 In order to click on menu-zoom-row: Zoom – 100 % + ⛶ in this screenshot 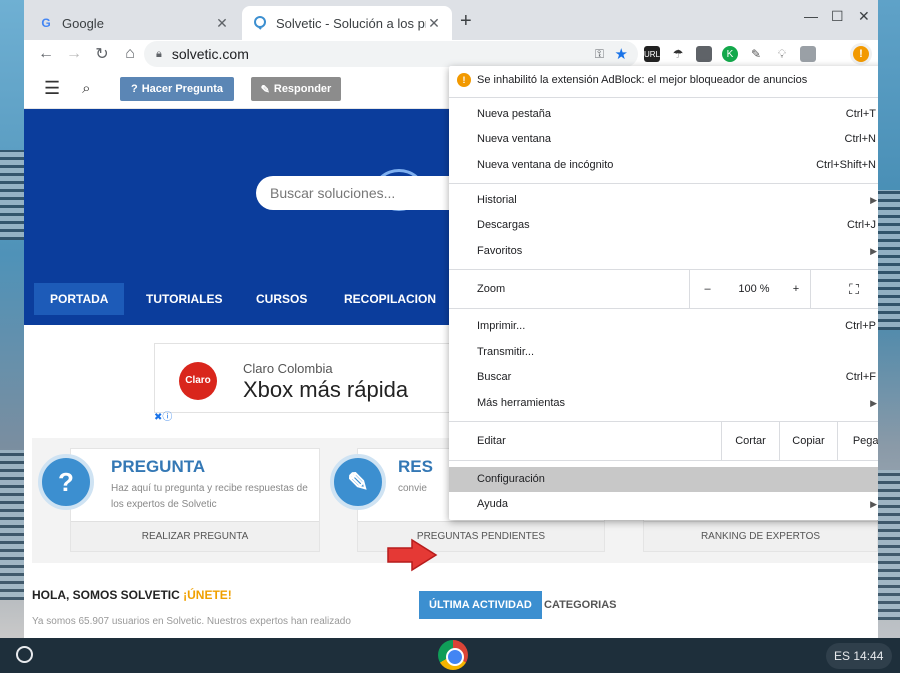, I will do `click(663, 289)`.